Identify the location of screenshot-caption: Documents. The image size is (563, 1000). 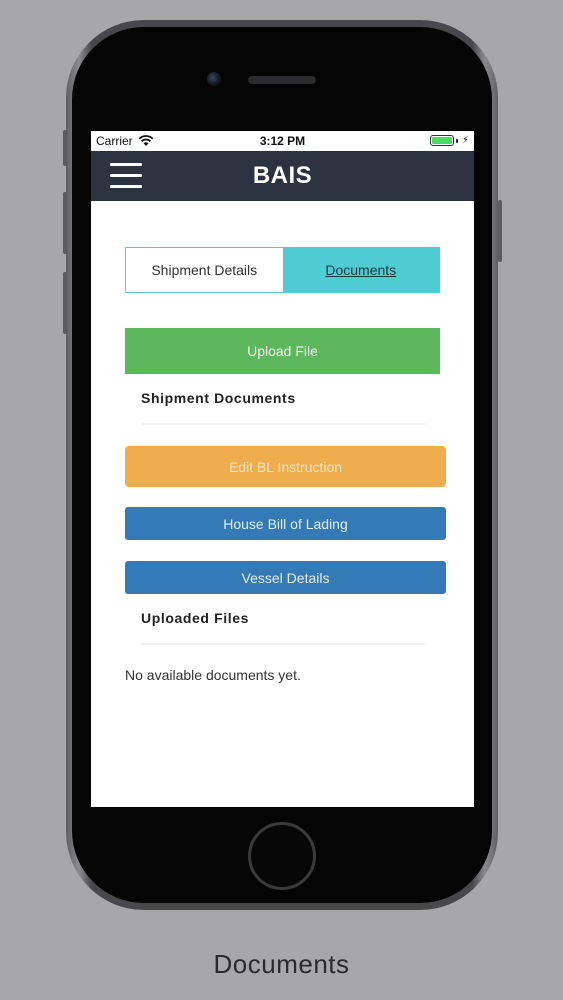
(281, 964).